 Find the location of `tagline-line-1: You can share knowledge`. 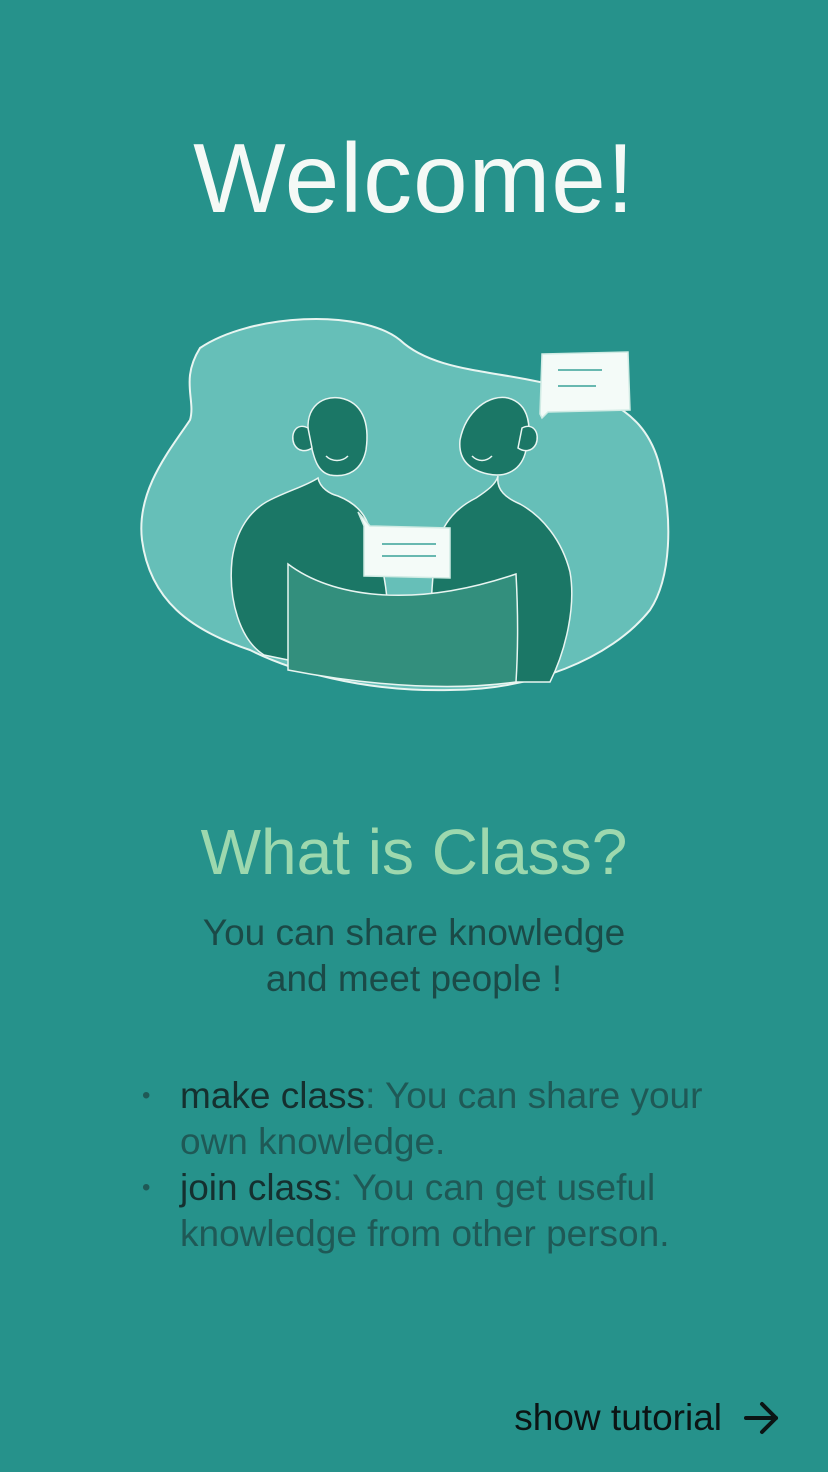

tagline-line-1: You can share knowledge is located at coordinates (414, 932).